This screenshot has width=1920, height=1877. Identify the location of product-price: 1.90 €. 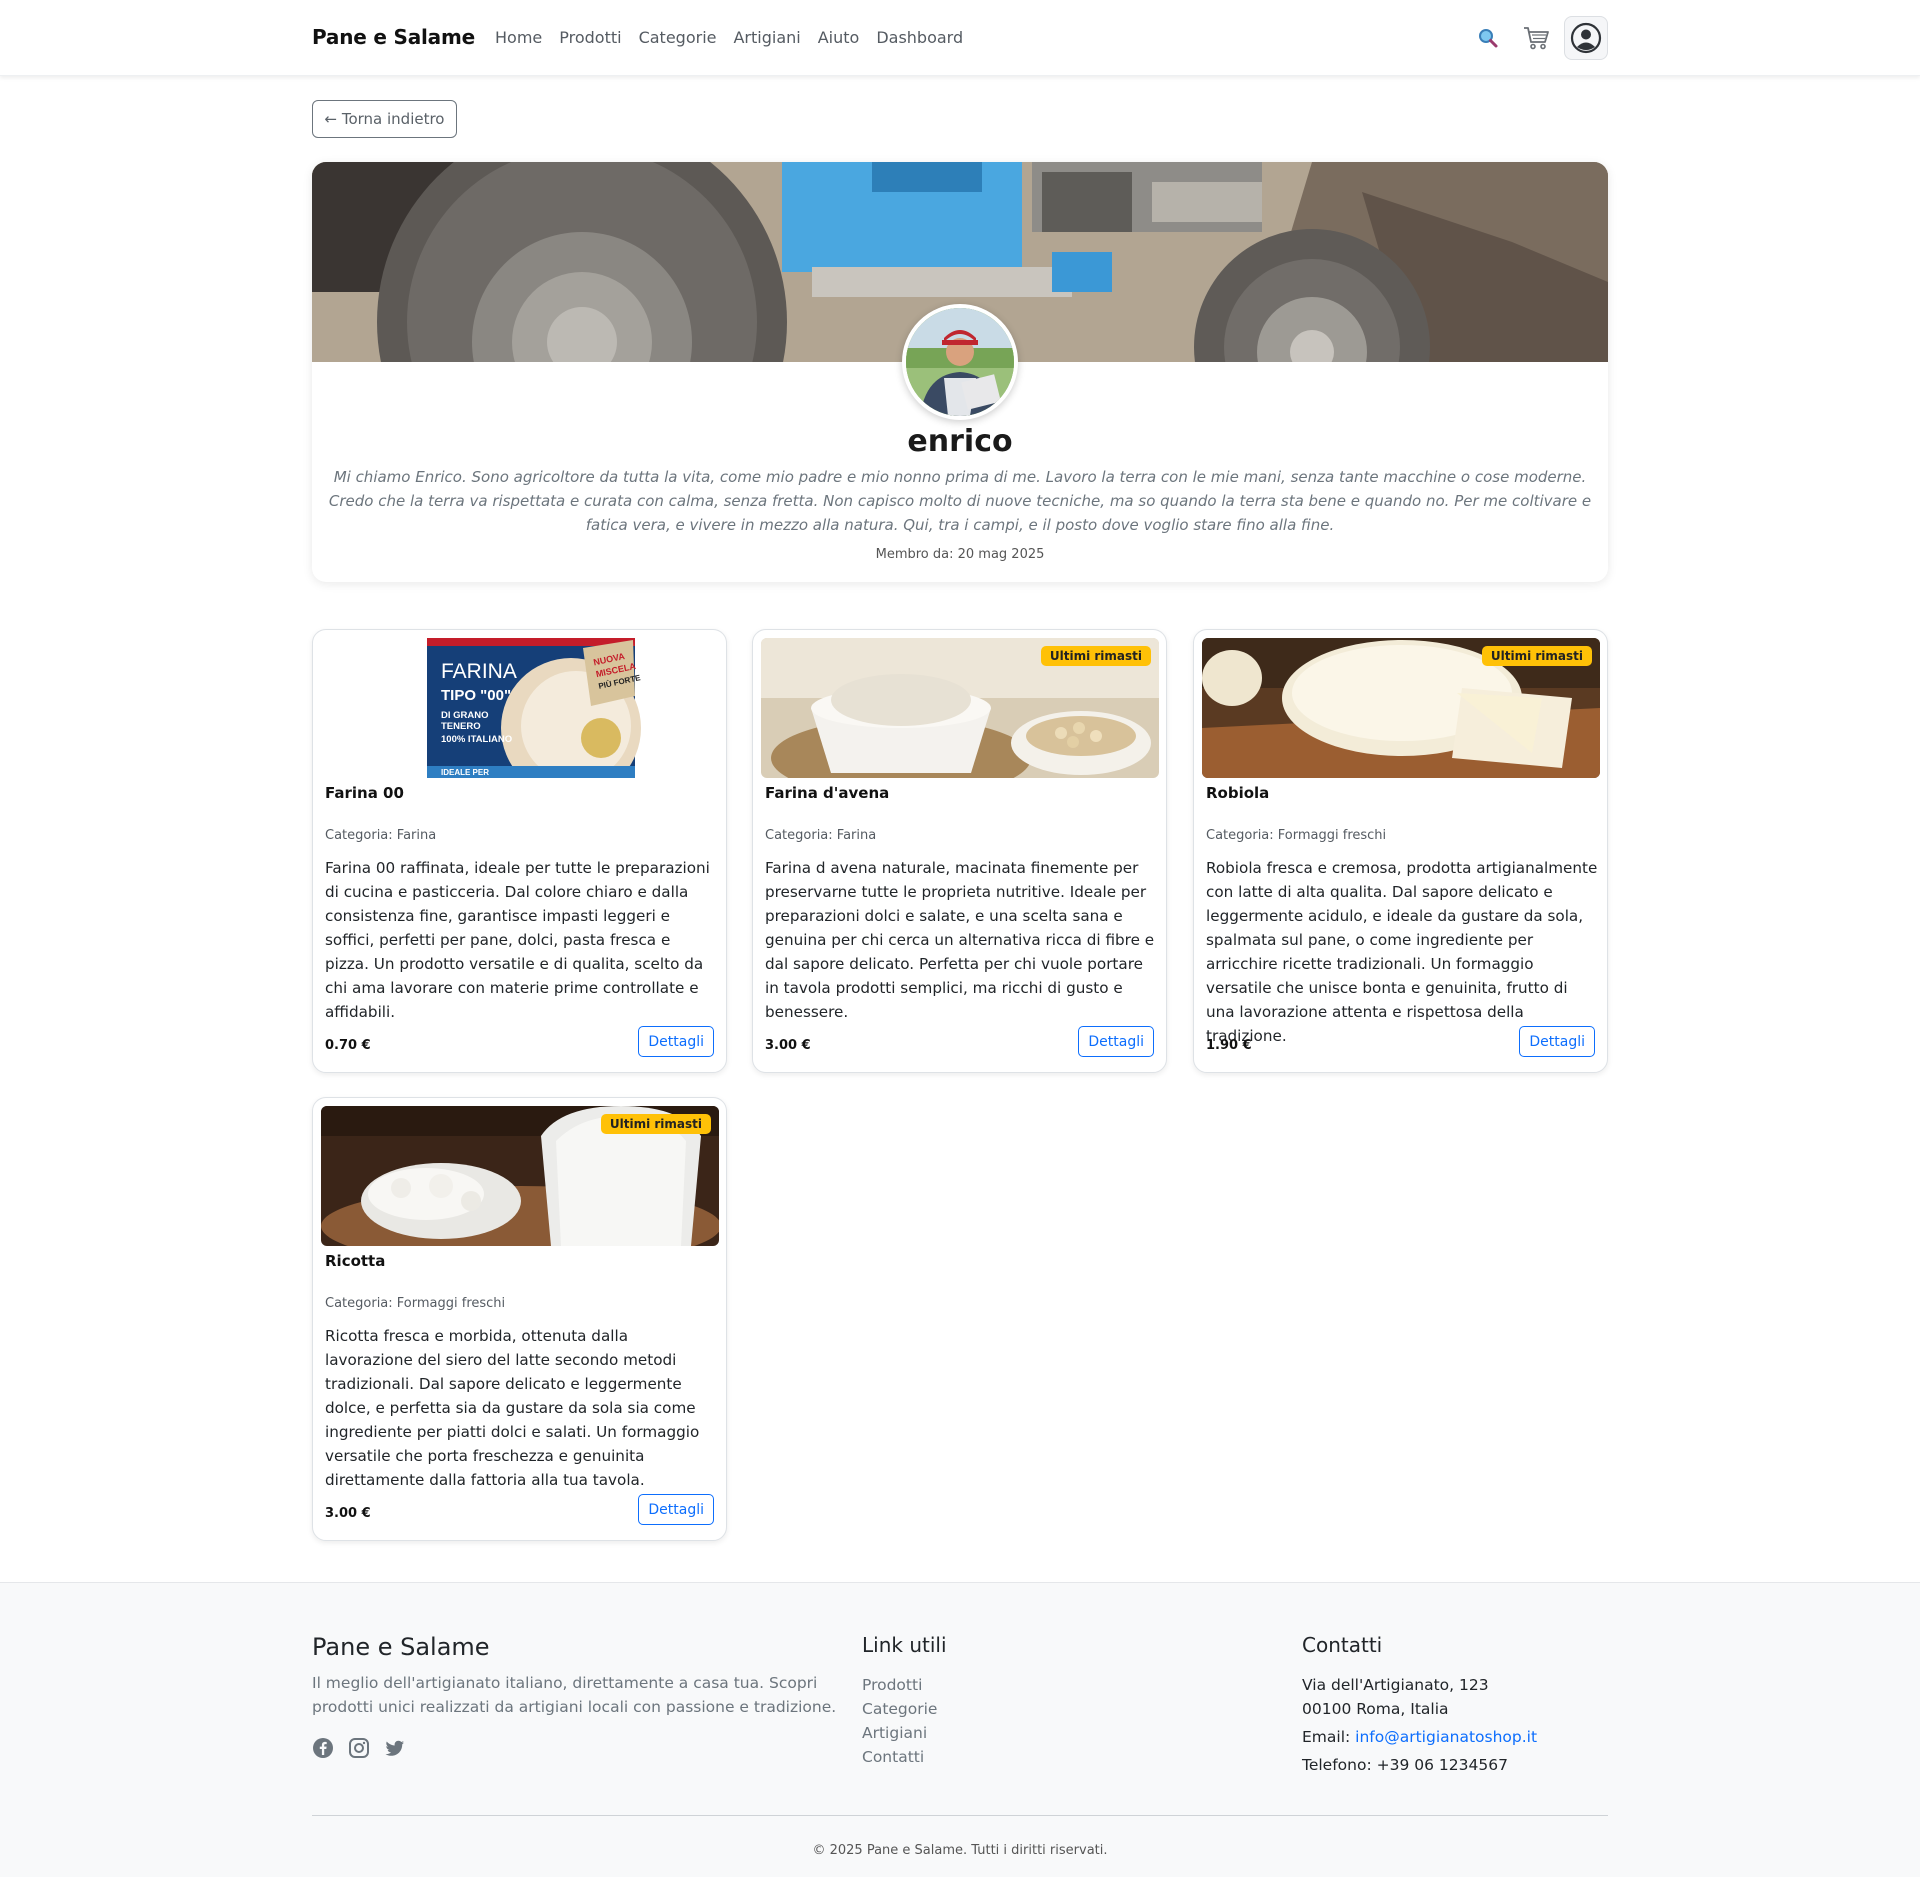
(1229, 1045).